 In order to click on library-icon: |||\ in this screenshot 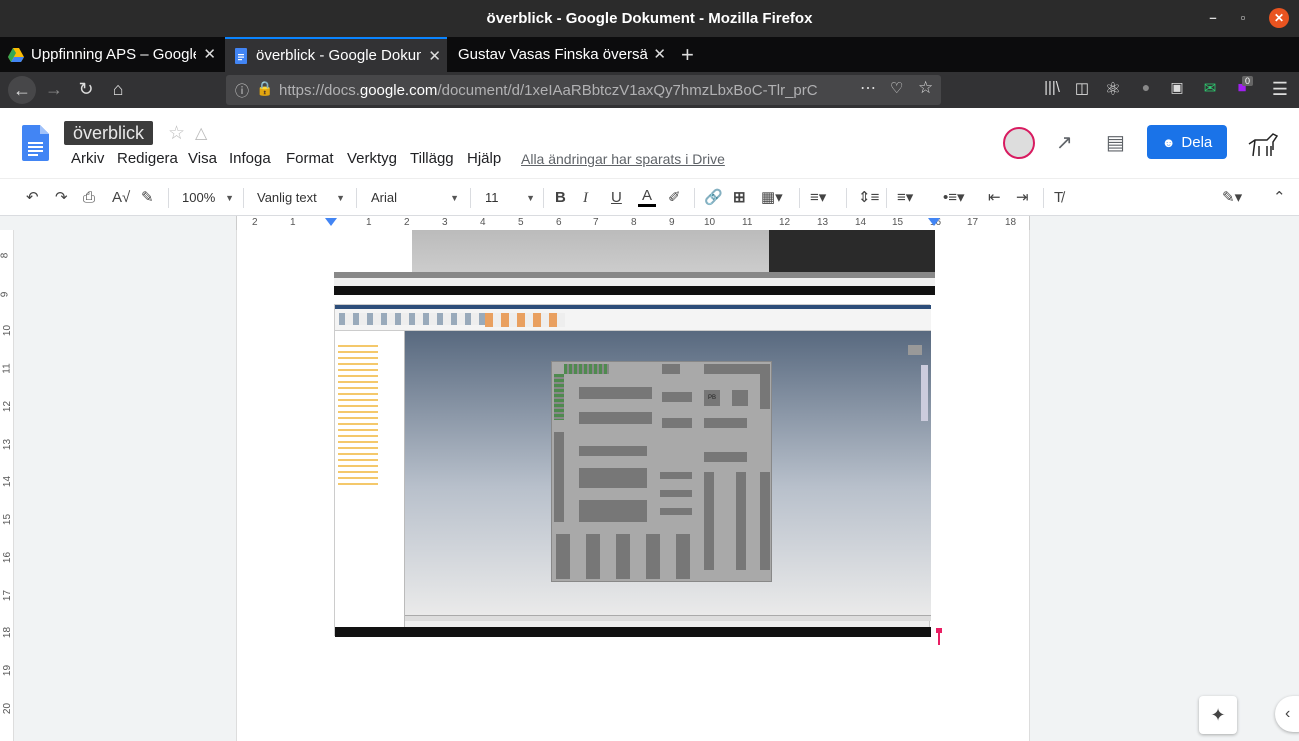, I will do `click(1052, 90)`.